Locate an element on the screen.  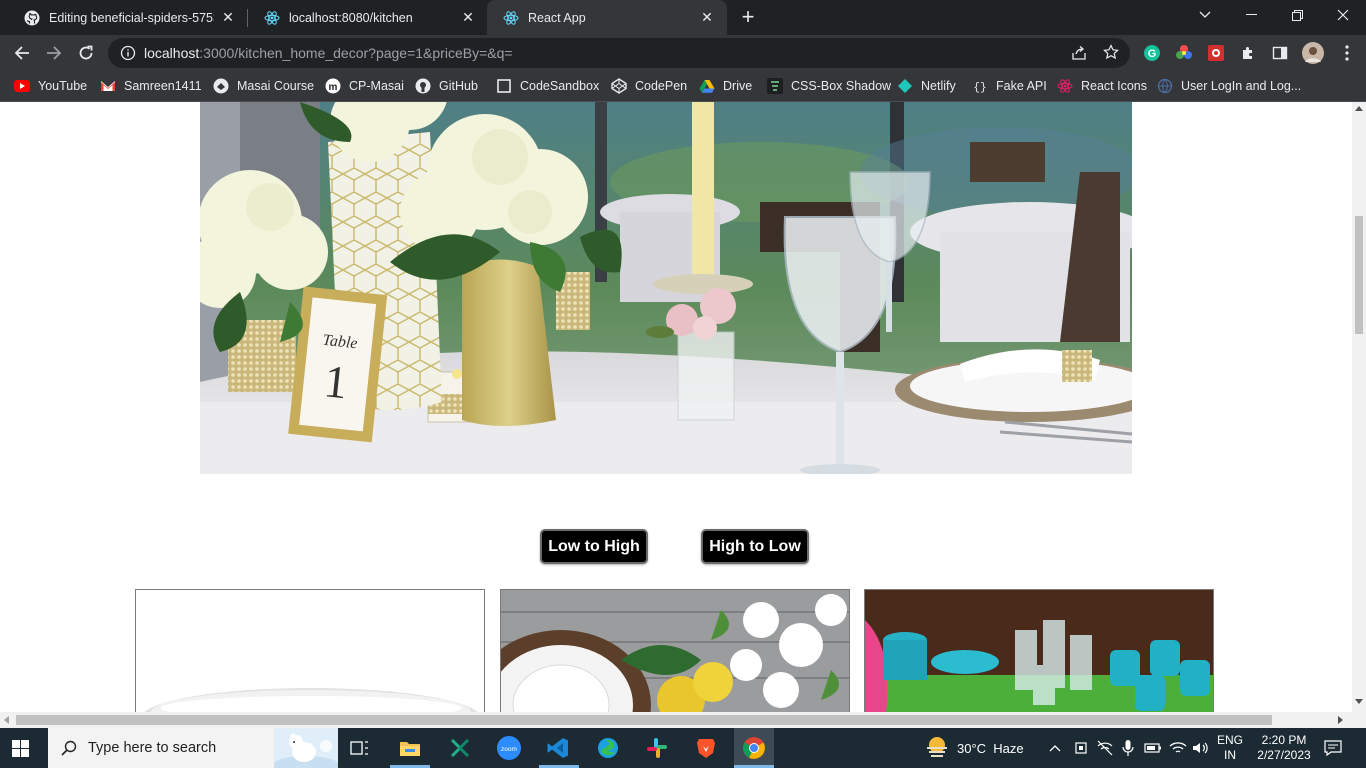
scroll-up-arrow-icon is located at coordinates (1359, 108).